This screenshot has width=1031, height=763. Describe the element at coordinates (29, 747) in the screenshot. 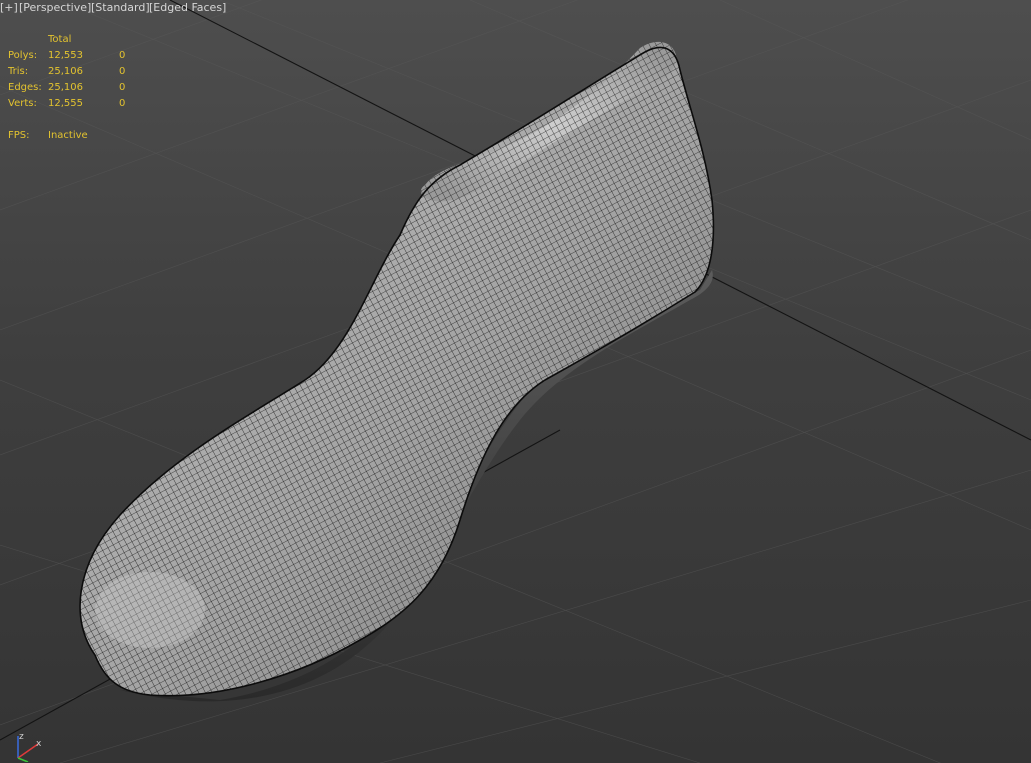

I see `axis-gizmo-icon: z x` at that location.